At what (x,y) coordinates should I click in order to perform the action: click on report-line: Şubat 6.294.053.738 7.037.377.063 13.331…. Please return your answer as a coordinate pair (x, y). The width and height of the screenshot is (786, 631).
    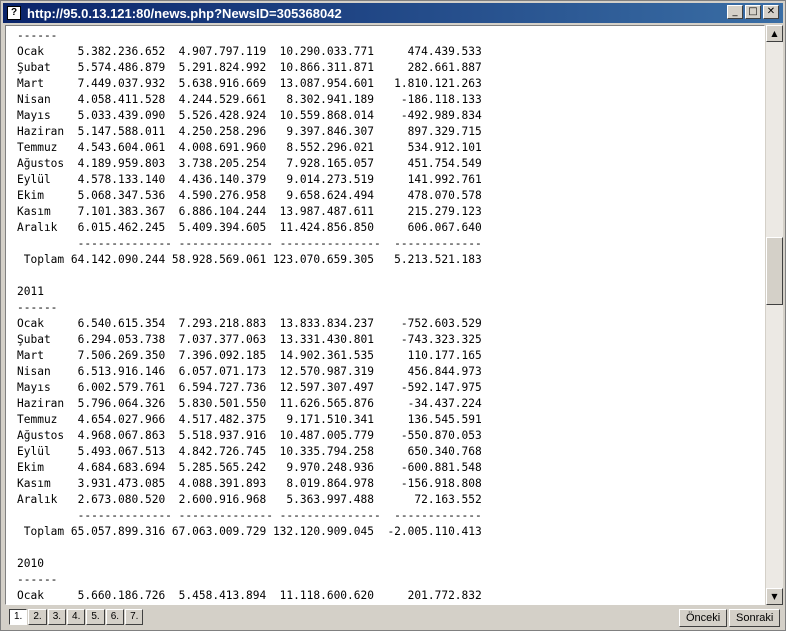
    Looking at the image, I should click on (249, 339).